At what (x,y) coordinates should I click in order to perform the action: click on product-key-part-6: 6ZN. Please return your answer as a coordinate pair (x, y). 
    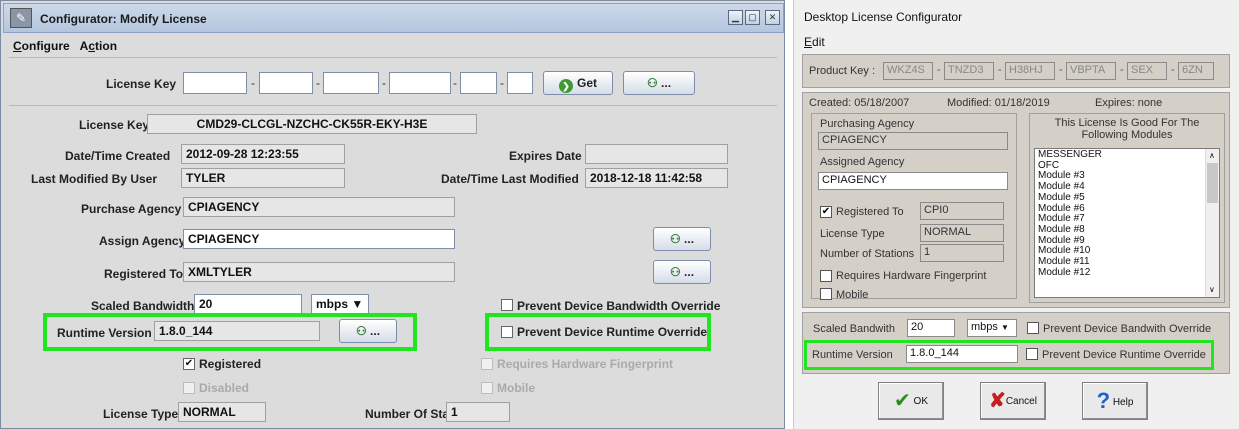
    Looking at the image, I should click on (1196, 71).